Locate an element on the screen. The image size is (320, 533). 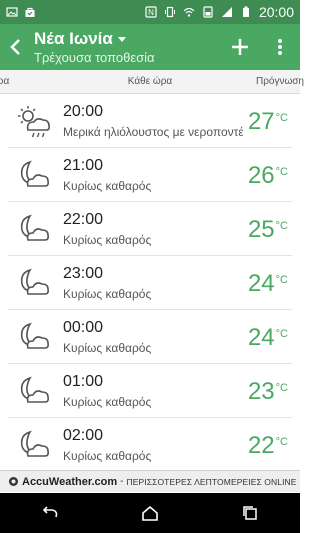
back-button is located at coordinates (16, 47).